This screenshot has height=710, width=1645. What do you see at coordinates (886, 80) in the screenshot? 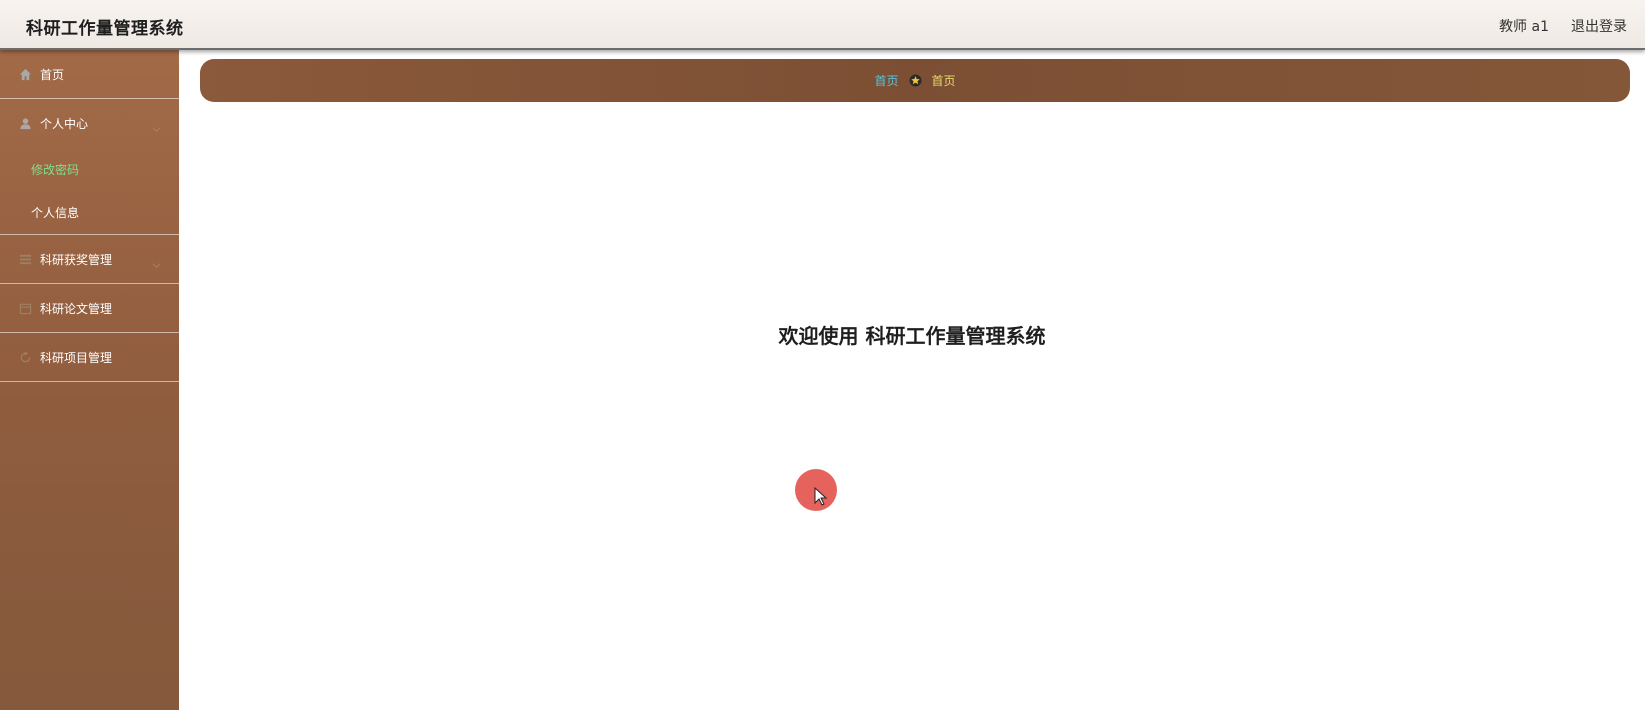
I see `breadcrumb-home-link: 首页` at bounding box center [886, 80].